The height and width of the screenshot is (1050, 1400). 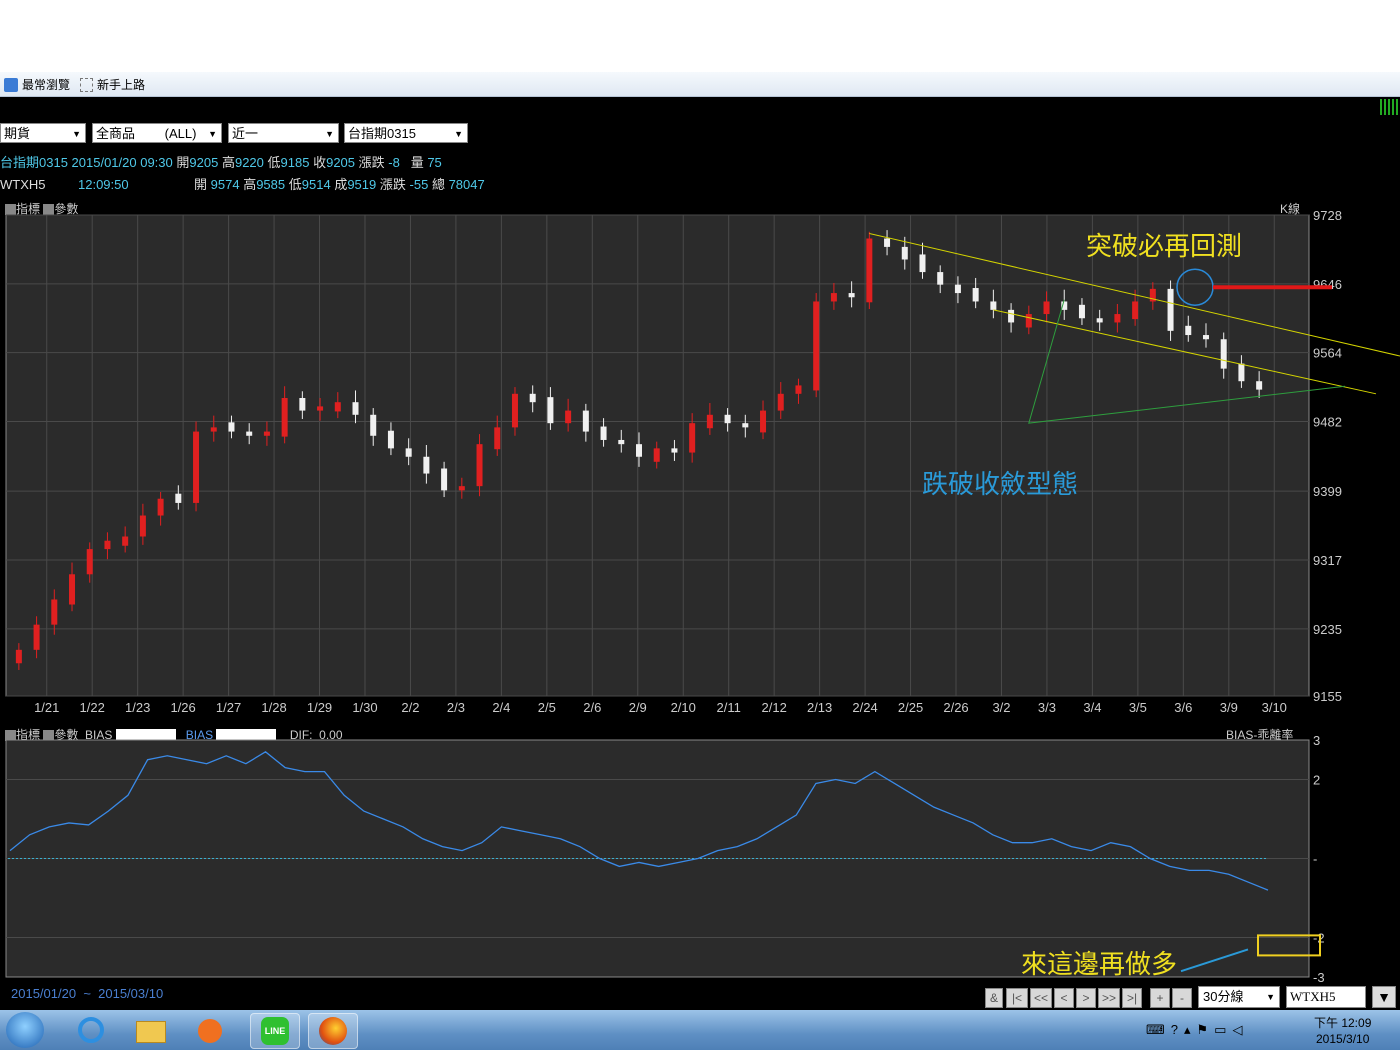 I want to click on x-tick-label: 3/10, so click(x=1274, y=707).